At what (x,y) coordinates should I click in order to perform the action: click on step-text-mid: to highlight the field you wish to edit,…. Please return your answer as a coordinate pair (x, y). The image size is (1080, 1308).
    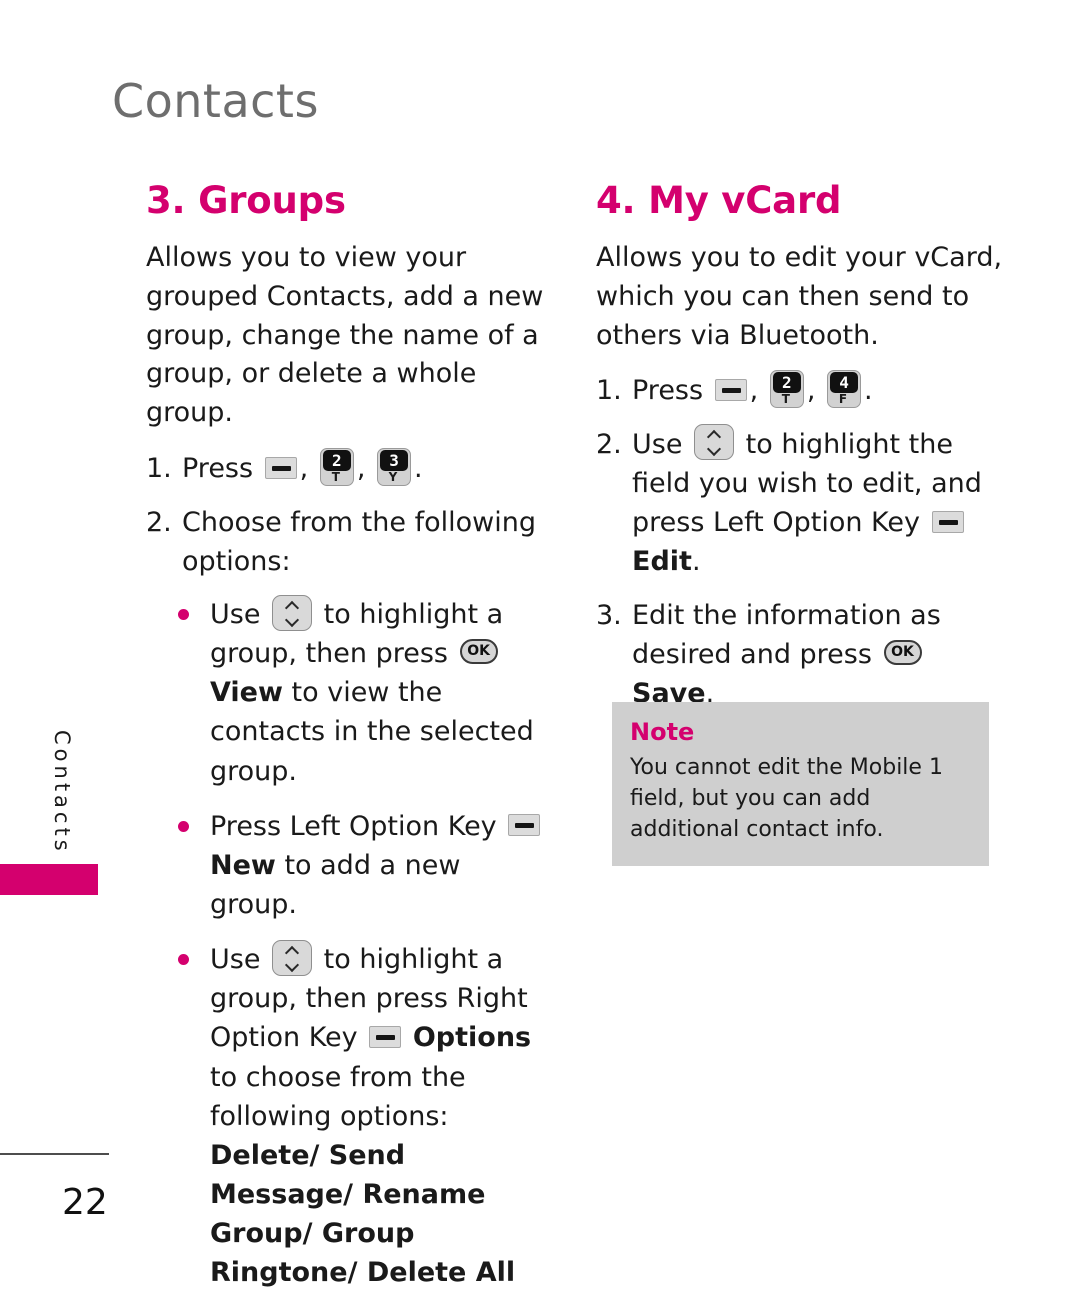
    Looking at the image, I should click on (807, 483).